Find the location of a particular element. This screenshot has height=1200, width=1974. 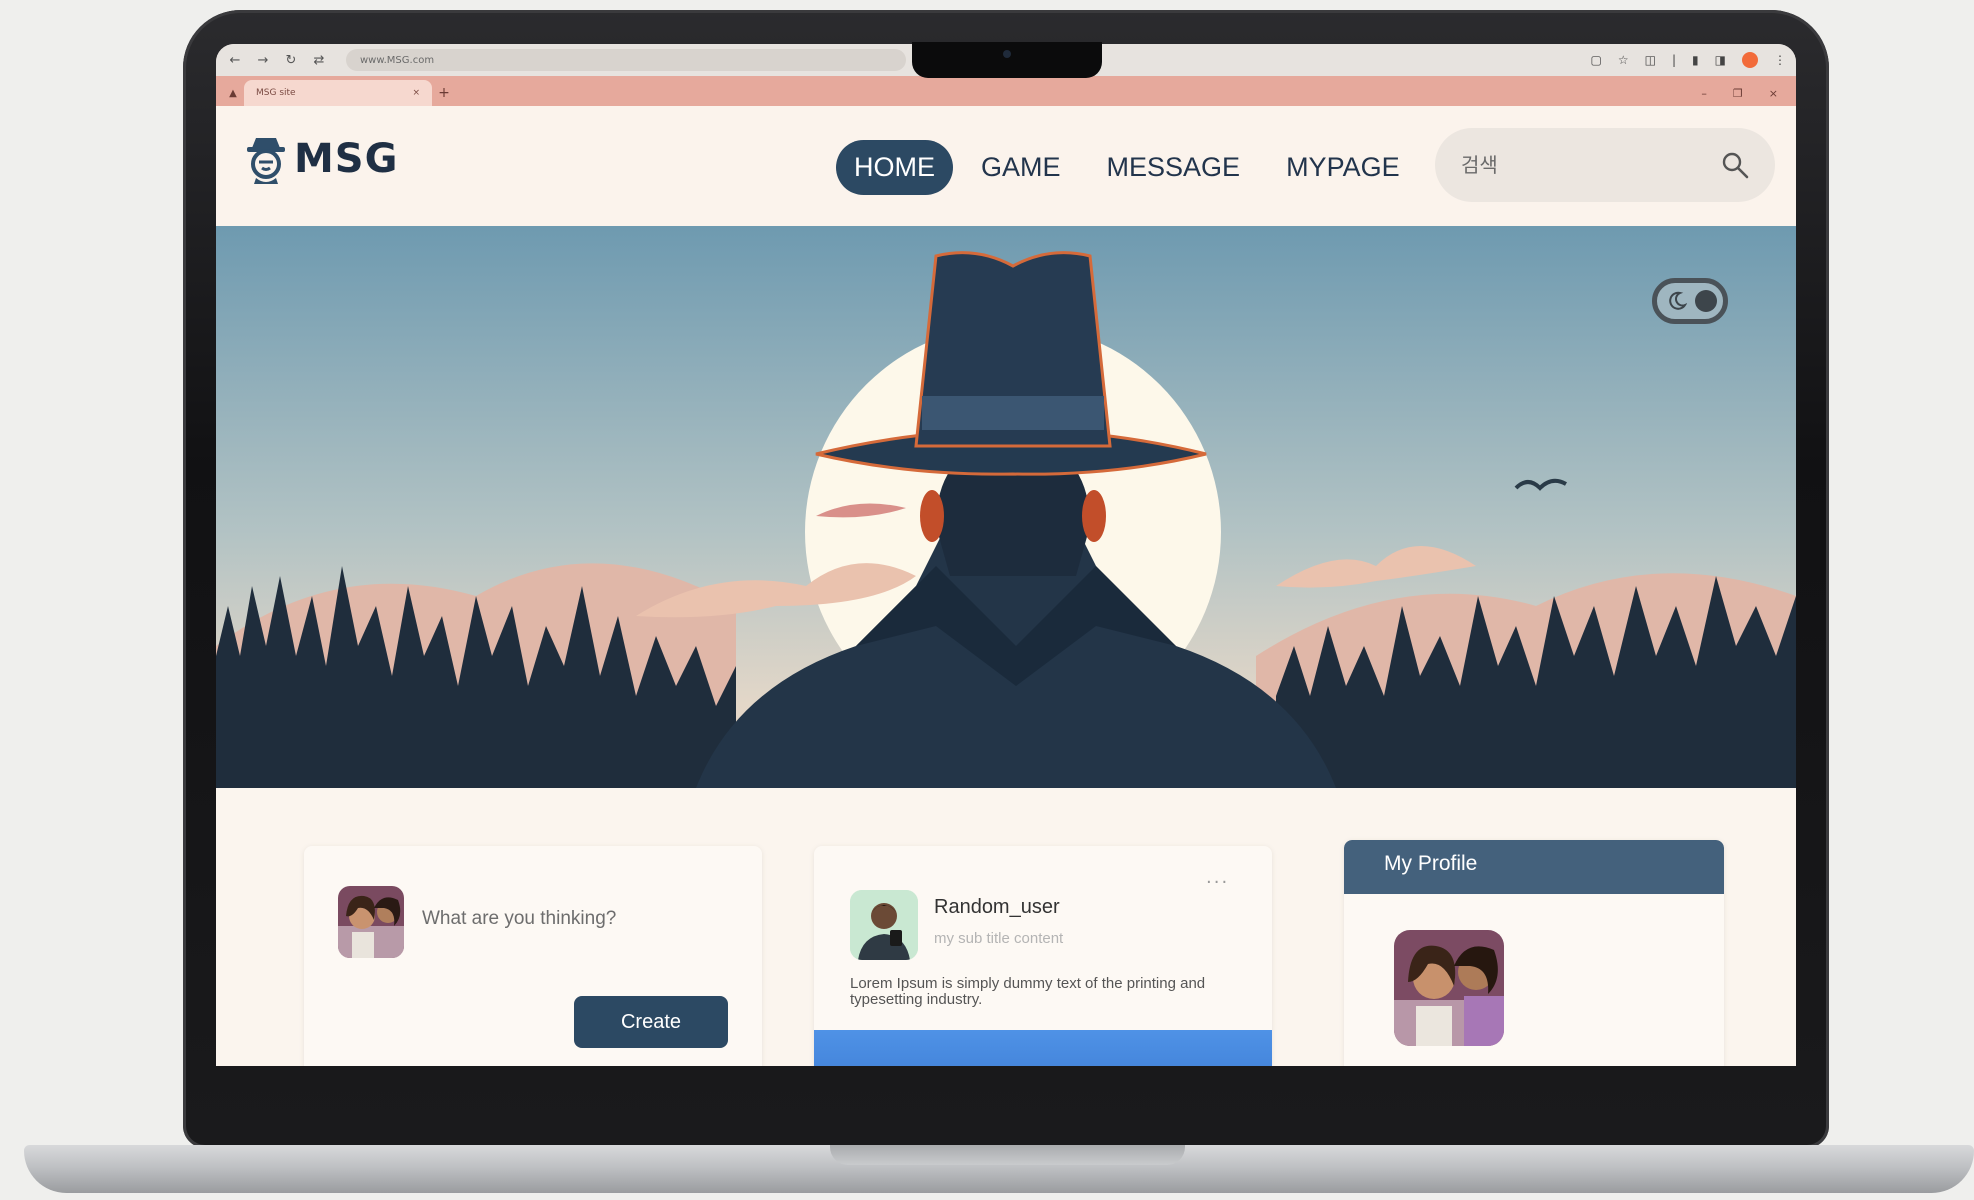

reload-icon: ↻ is located at coordinates (291, 60).